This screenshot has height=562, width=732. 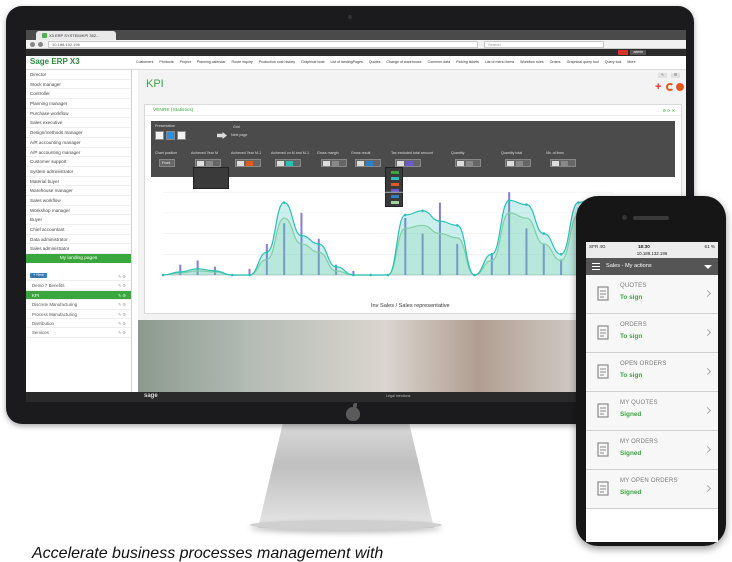 What do you see at coordinates (78, 249) in the screenshot?
I see `sidebar-role-item: Sales administrator` at bounding box center [78, 249].